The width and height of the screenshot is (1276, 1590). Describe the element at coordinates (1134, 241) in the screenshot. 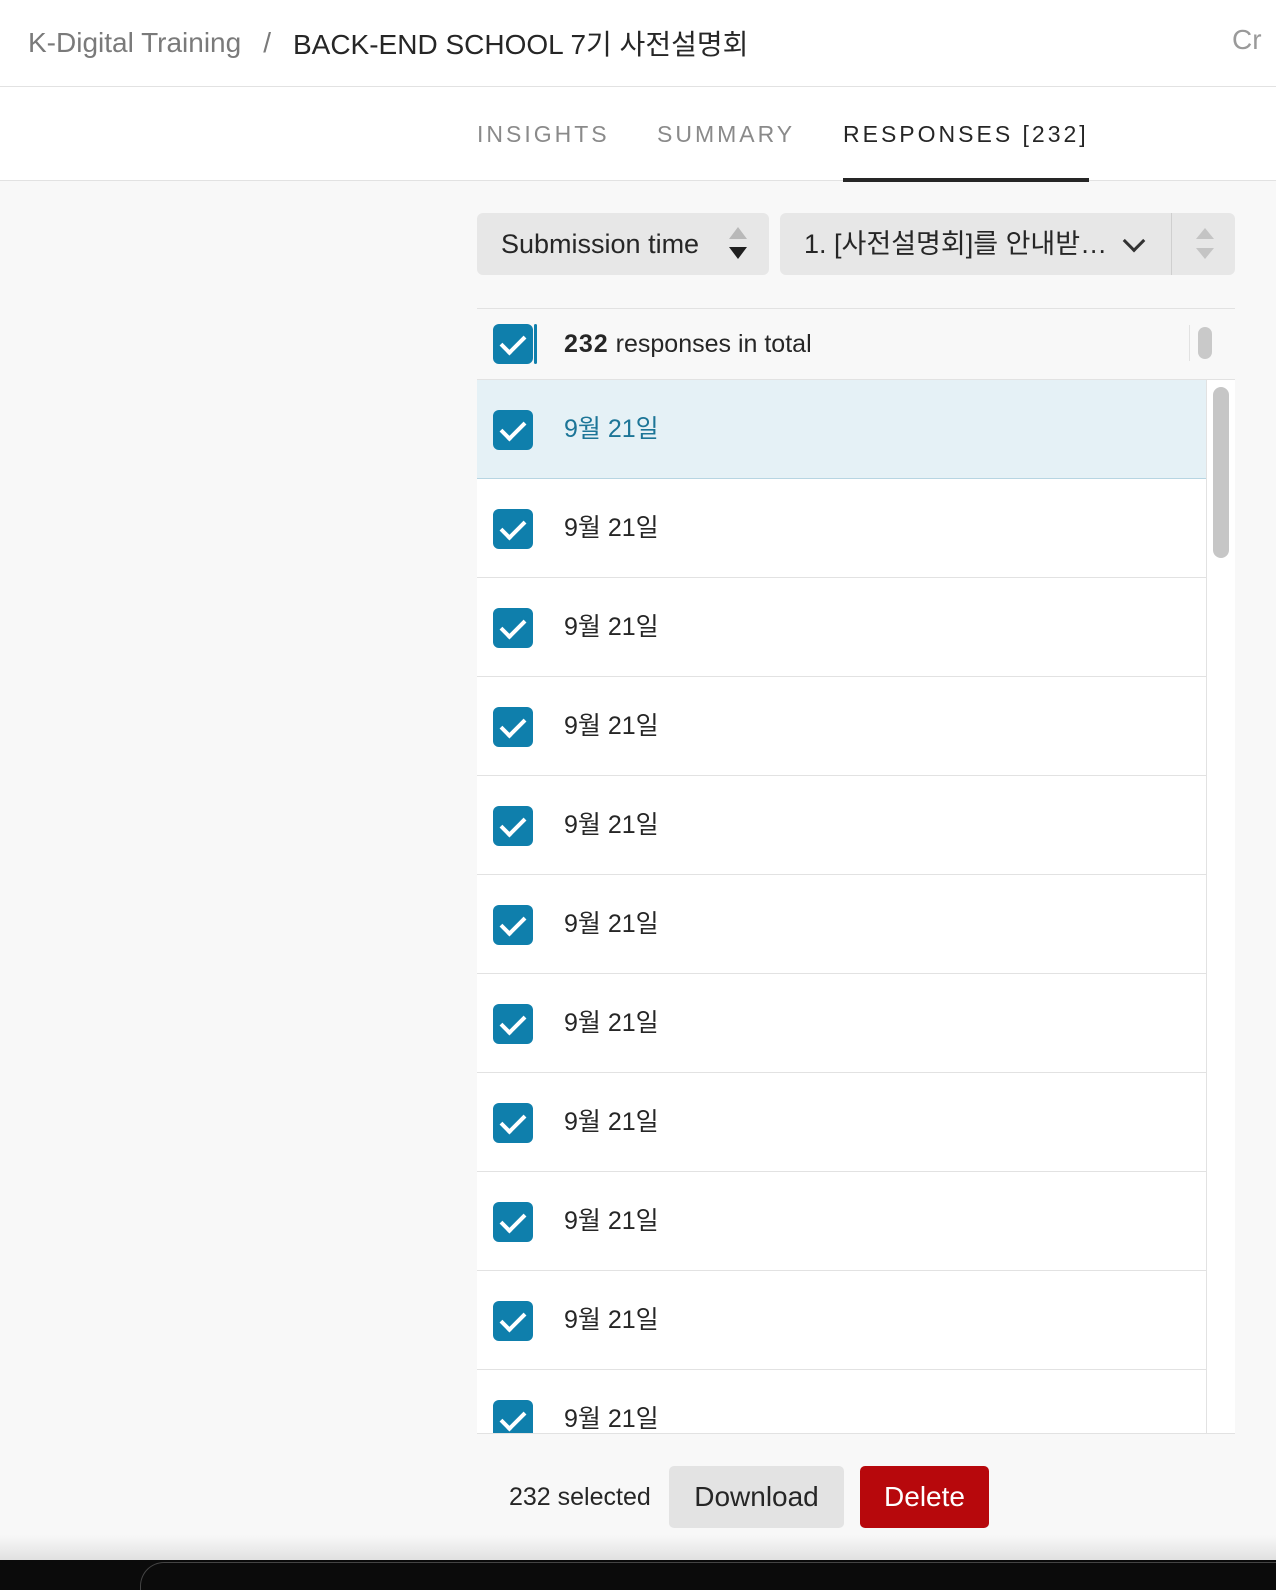

I see `chevron-down-icon` at that location.